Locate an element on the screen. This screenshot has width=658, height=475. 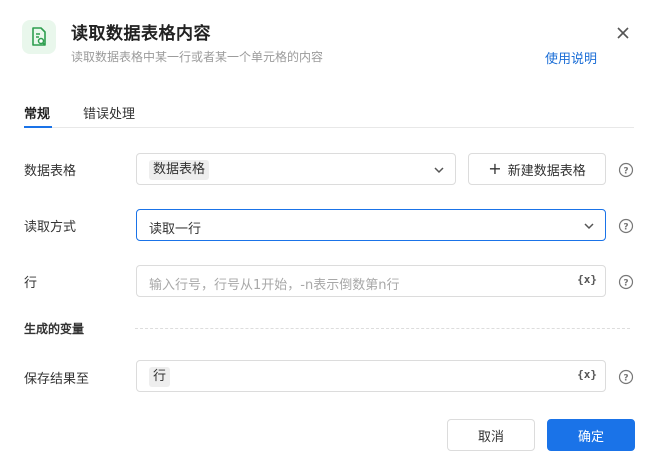
read-mode-value: 读取一行 is located at coordinates (175, 229).